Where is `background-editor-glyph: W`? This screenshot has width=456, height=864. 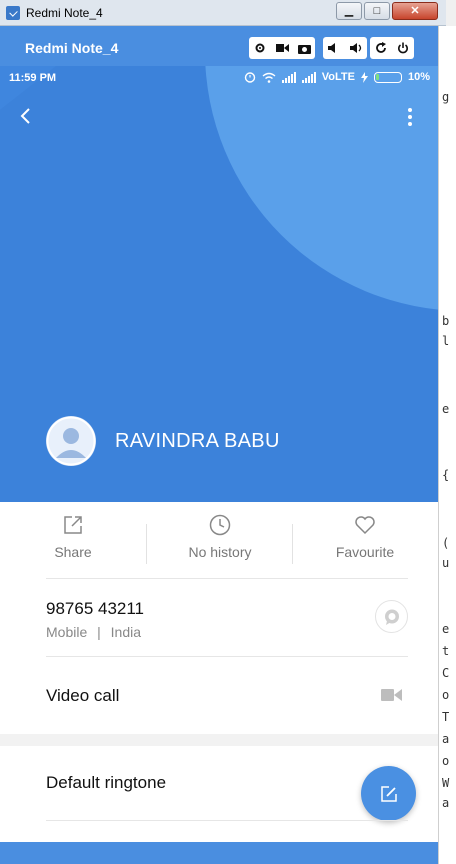 background-editor-glyph: W is located at coordinates (446, 783).